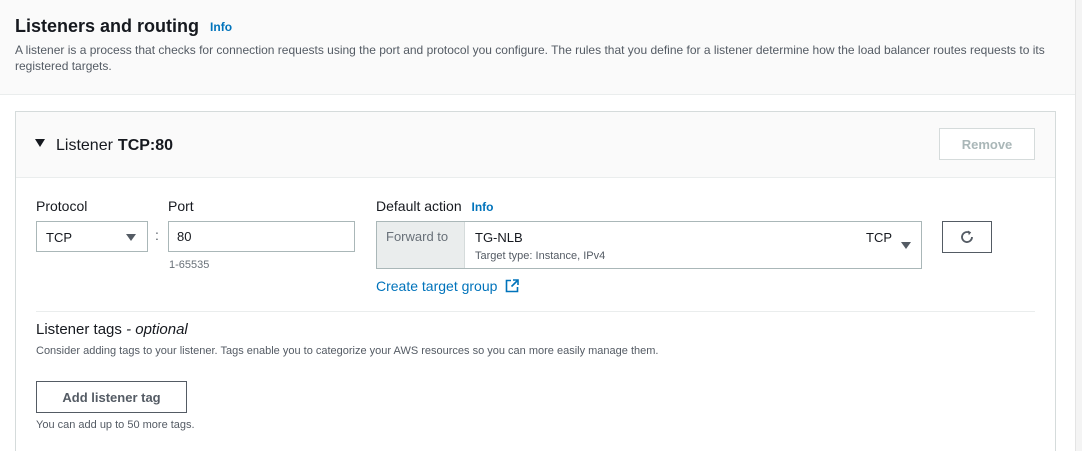 This screenshot has height=451, width=1082. I want to click on external-link-icon, so click(512, 286).